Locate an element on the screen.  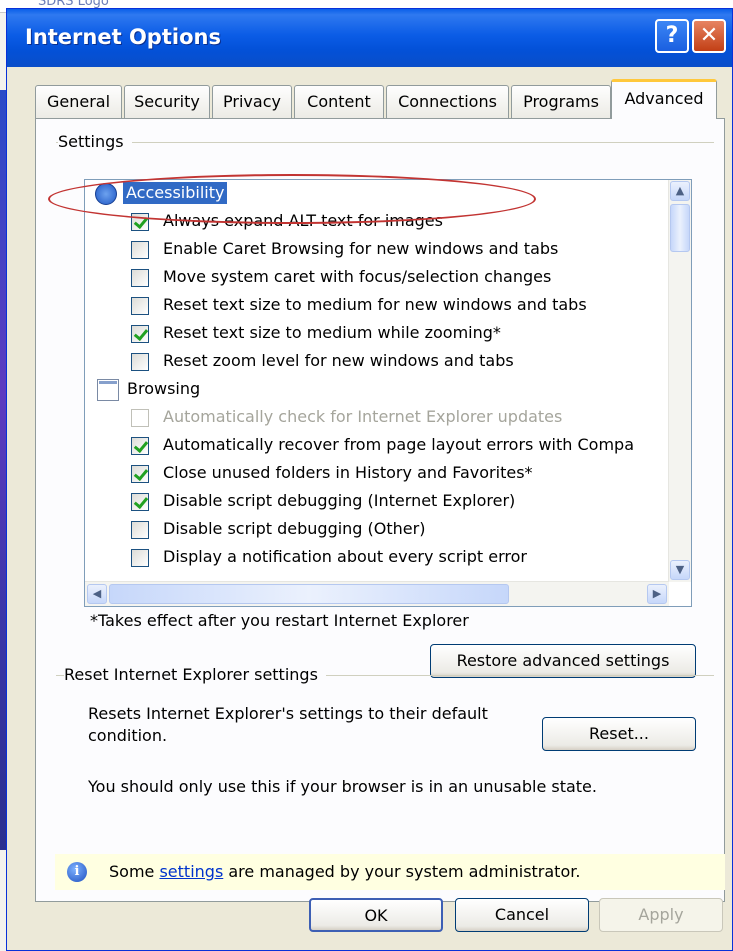
settings-link: settings is located at coordinates (191, 871).